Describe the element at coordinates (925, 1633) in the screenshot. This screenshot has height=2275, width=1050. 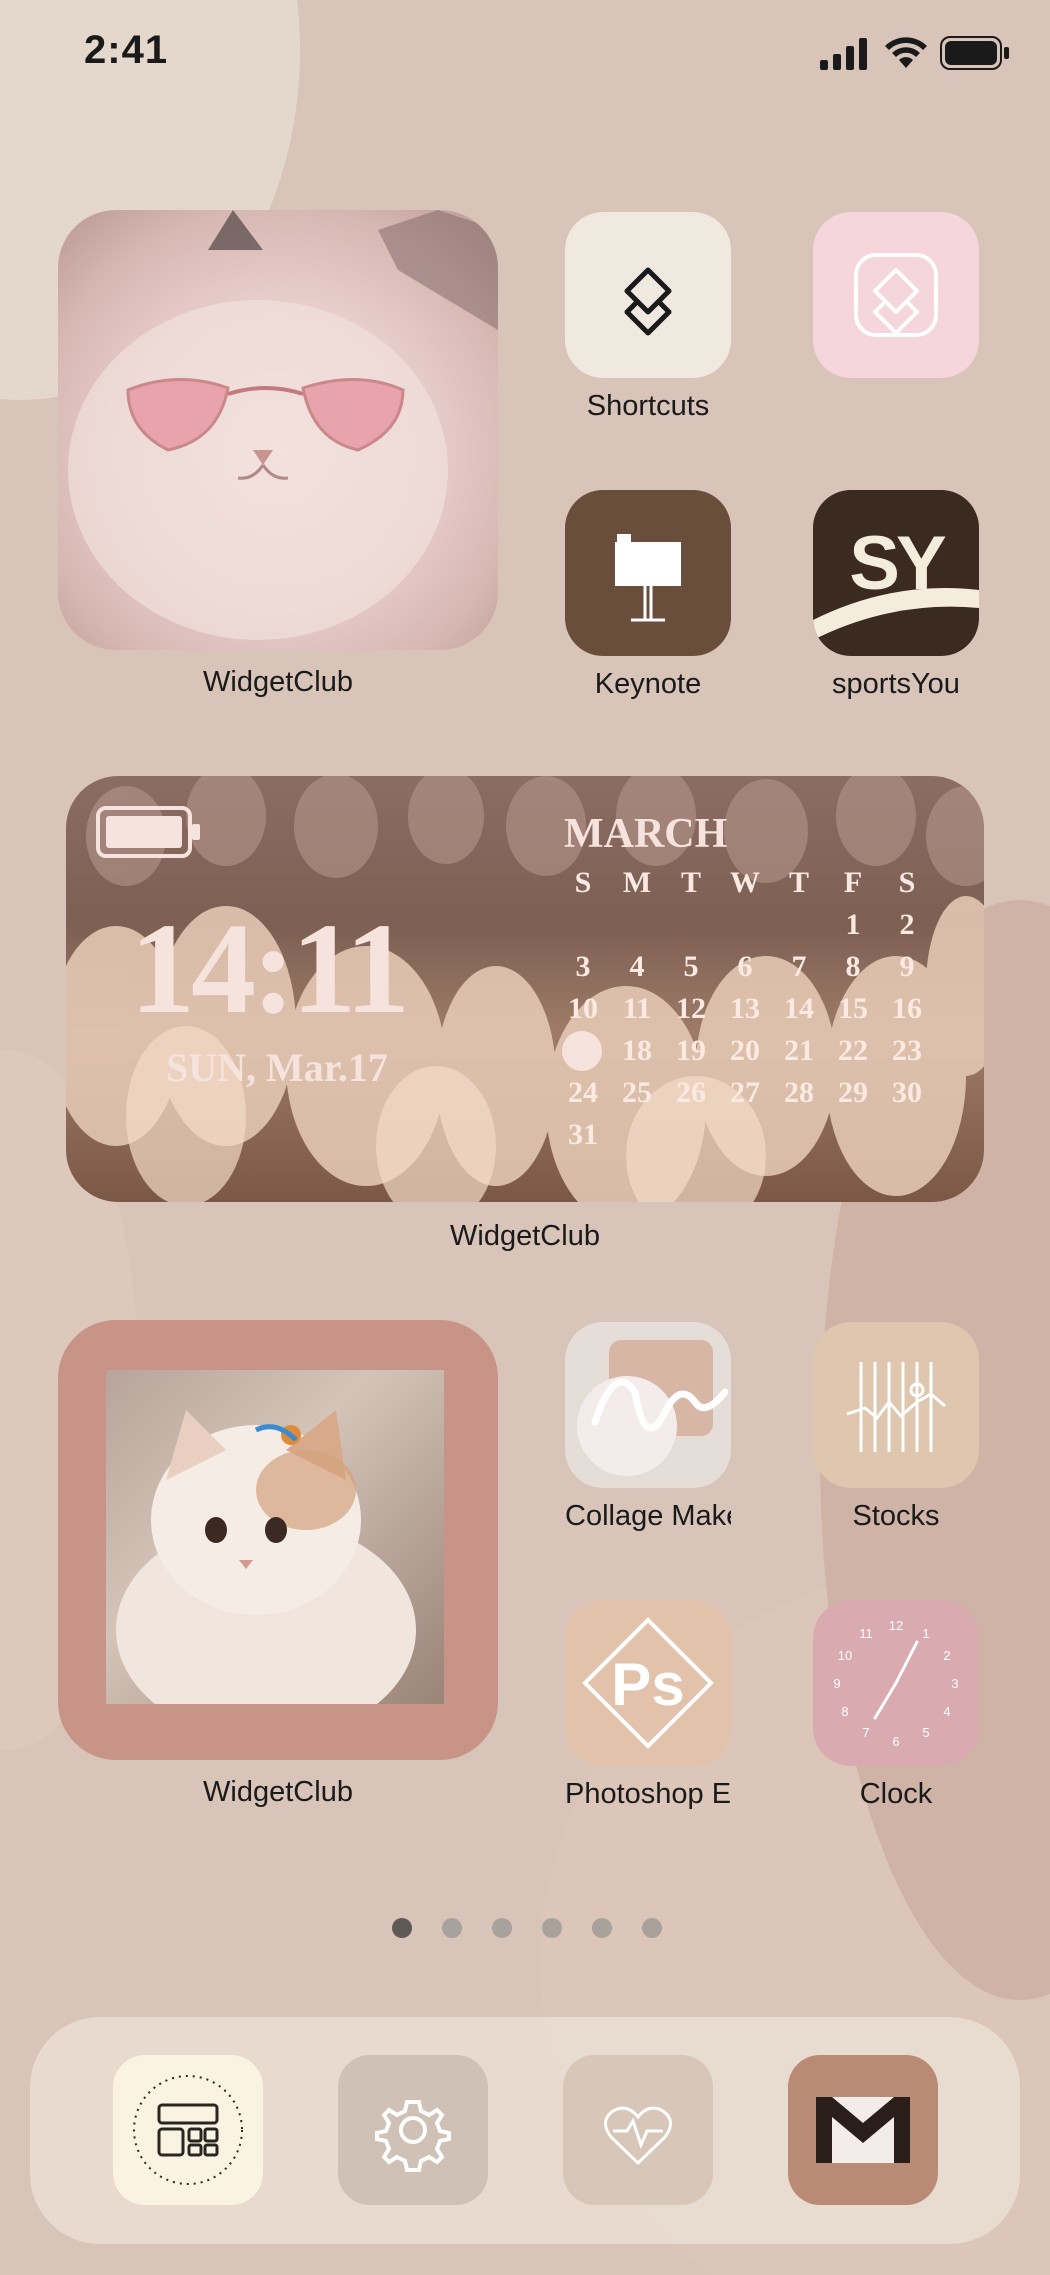
I see `svg-text: 1` at that location.